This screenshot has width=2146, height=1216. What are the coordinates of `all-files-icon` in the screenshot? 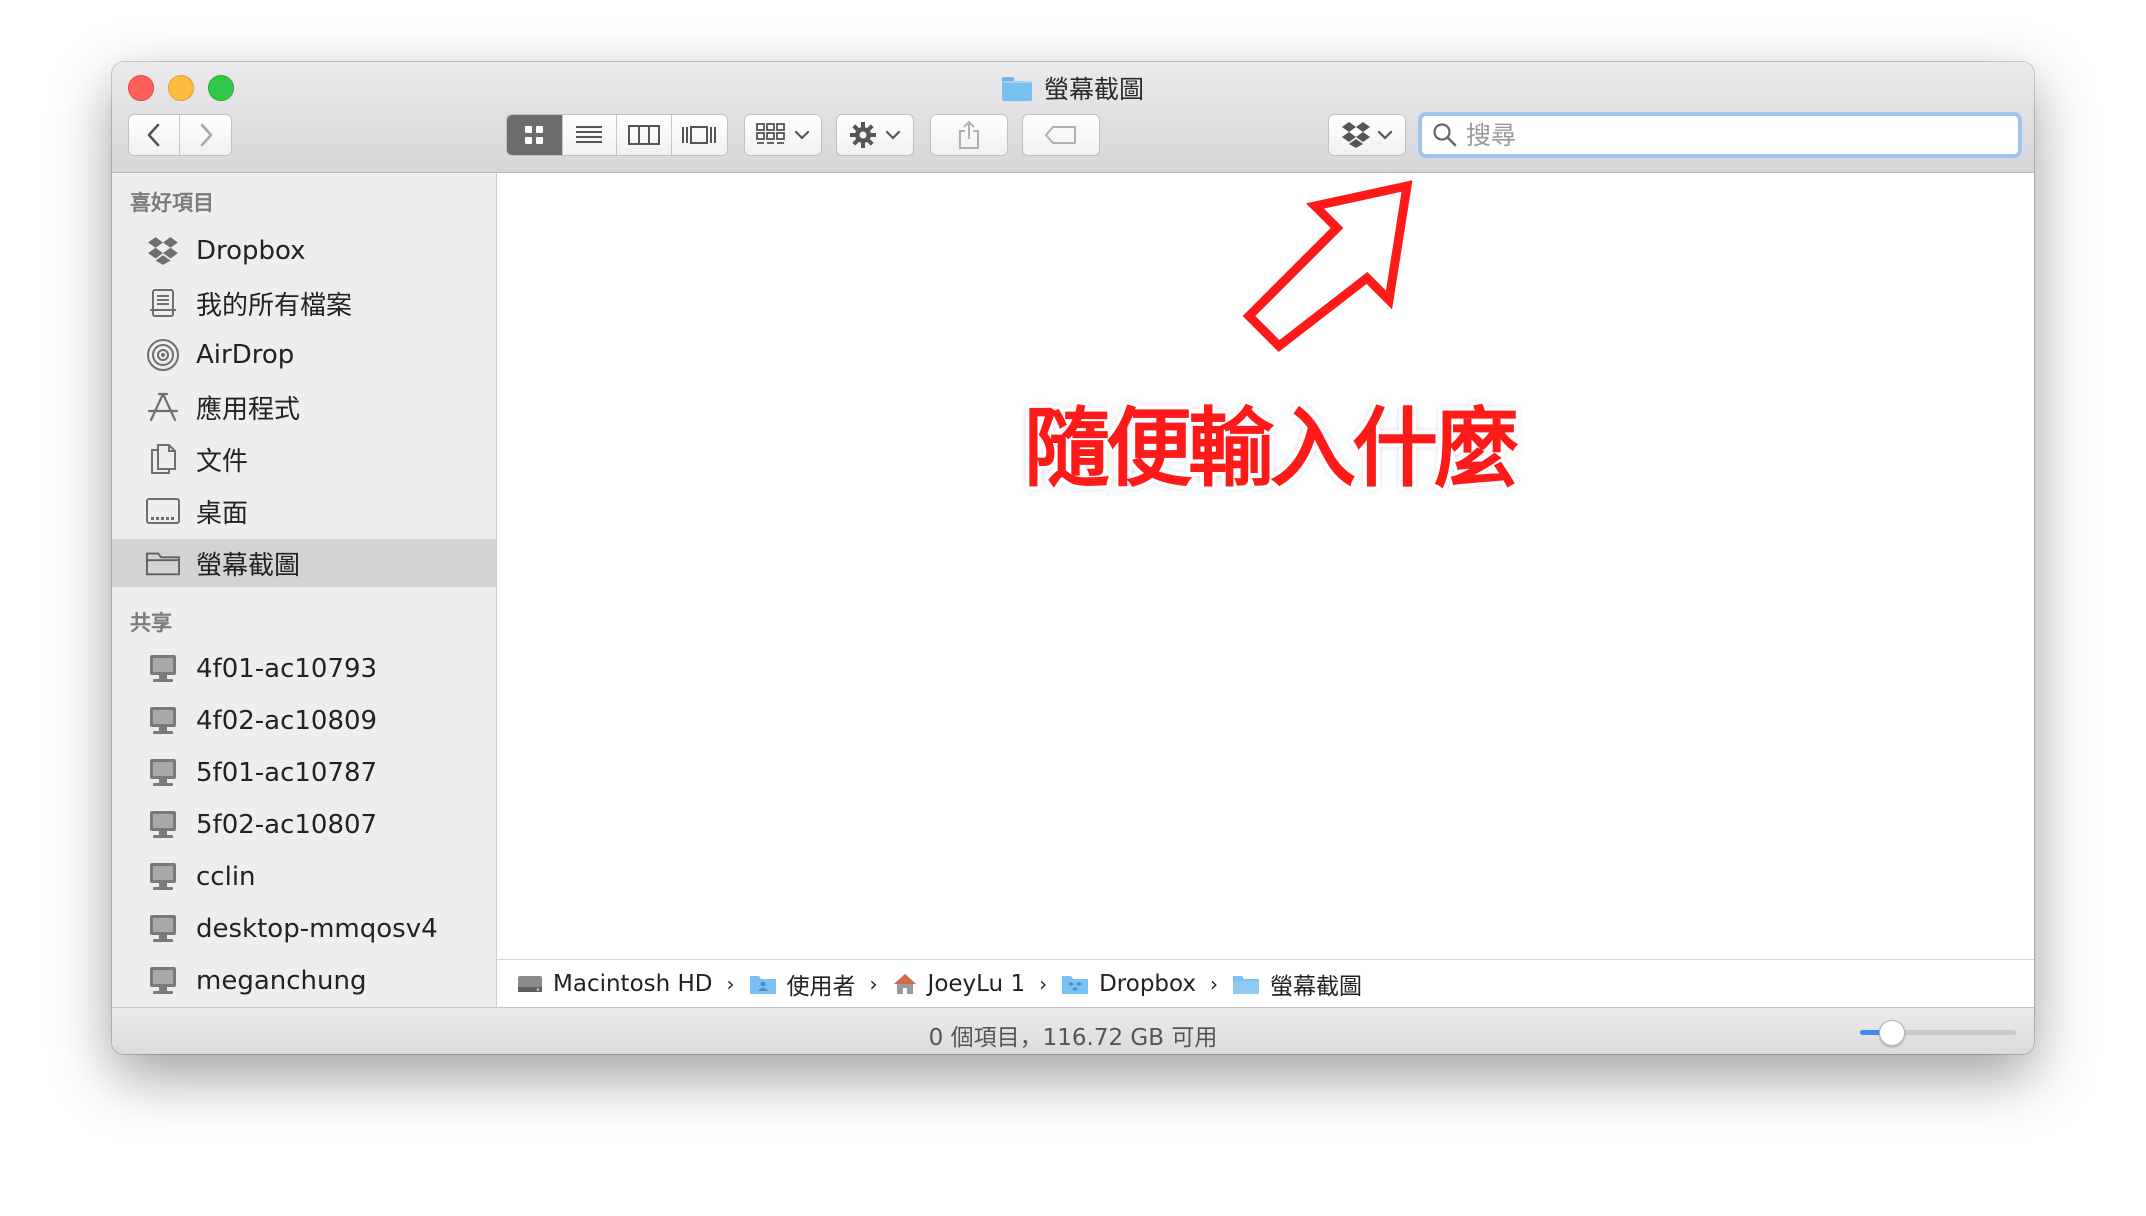 It's located at (163, 303).